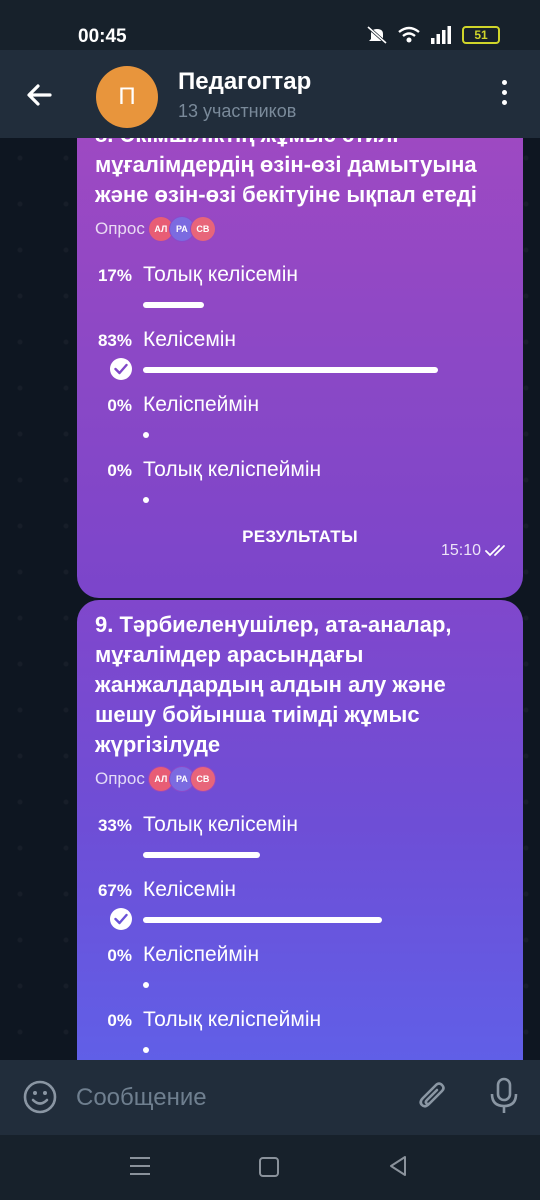 This screenshot has height=1200, width=540. I want to click on back-arrow-icon, so click(41, 95).